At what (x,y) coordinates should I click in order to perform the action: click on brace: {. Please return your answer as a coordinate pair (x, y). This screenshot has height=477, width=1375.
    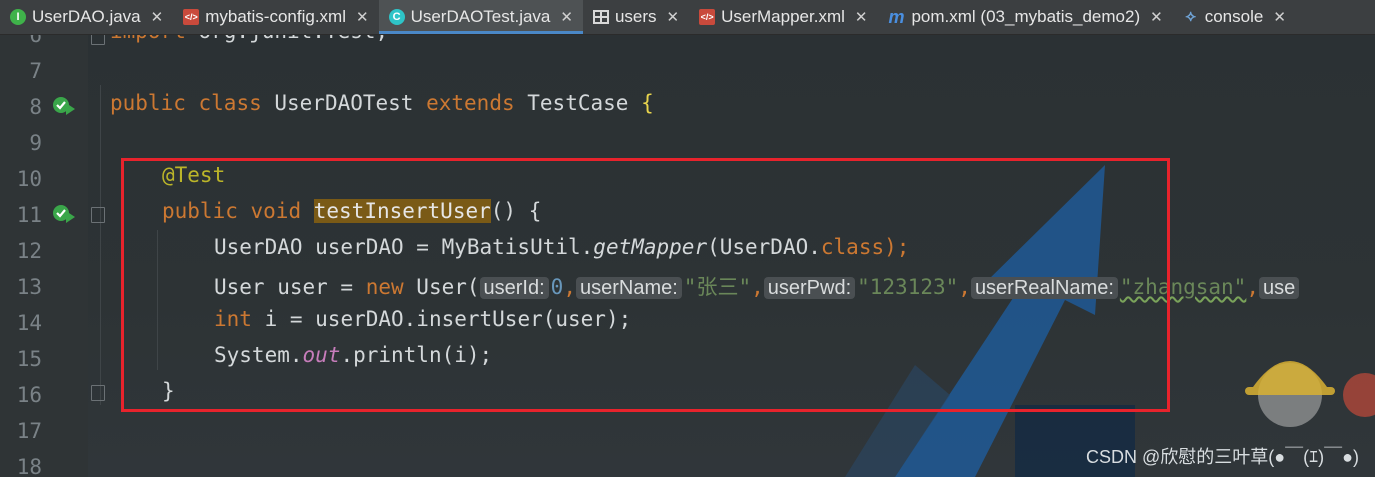
    Looking at the image, I should click on (647, 103).